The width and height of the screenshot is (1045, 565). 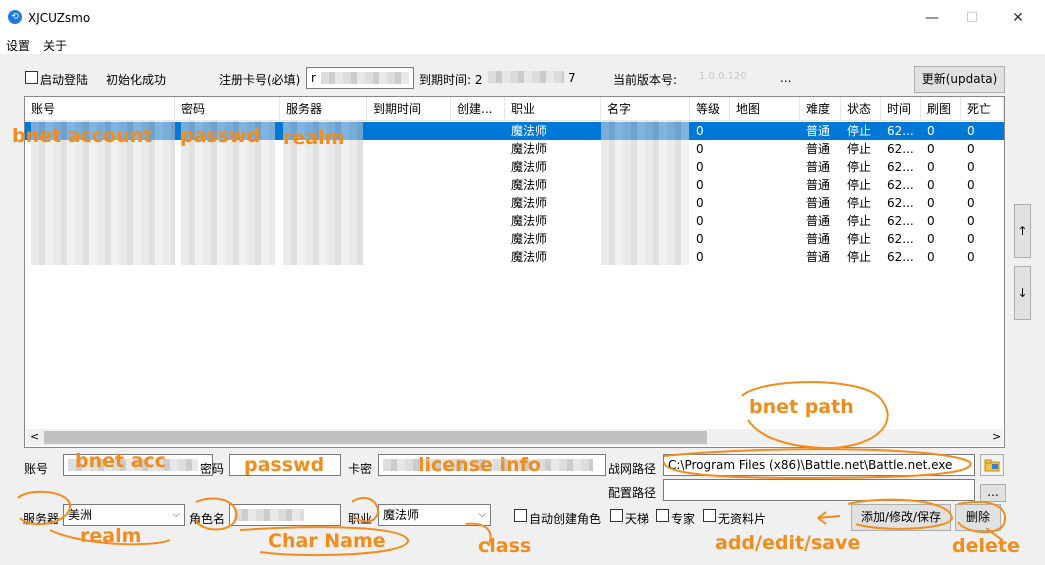 What do you see at coordinates (520, 515) in the screenshot?
I see `auto-create-checkbox` at bounding box center [520, 515].